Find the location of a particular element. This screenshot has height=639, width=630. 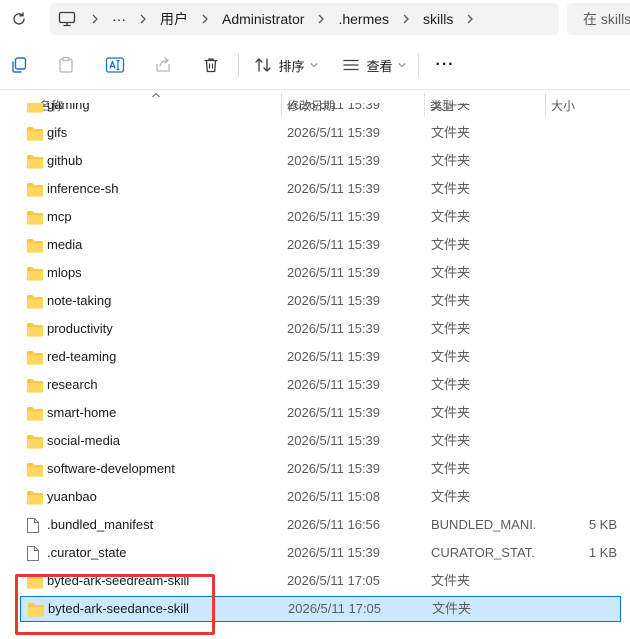

file-name: research is located at coordinates (72, 384).